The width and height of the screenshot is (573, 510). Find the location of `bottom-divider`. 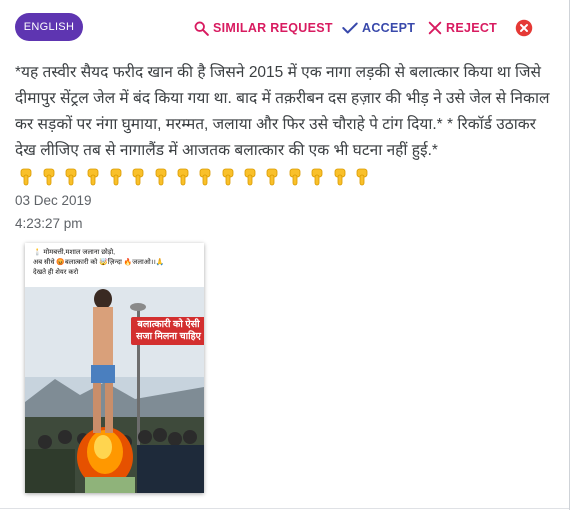

bottom-divider is located at coordinates (284, 508).